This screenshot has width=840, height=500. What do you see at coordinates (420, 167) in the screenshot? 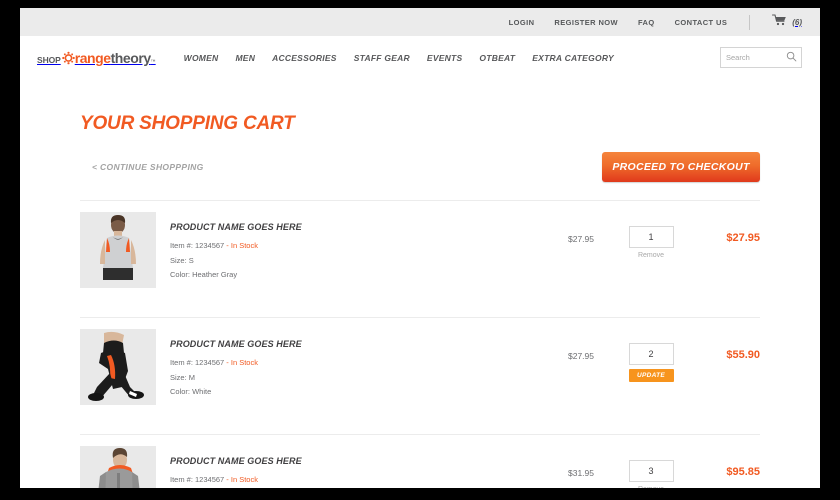
I see `cart-toolbar: < CONTINUE SHOPPPING PROCEED TO CHECKOUT` at bounding box center [420, 167].